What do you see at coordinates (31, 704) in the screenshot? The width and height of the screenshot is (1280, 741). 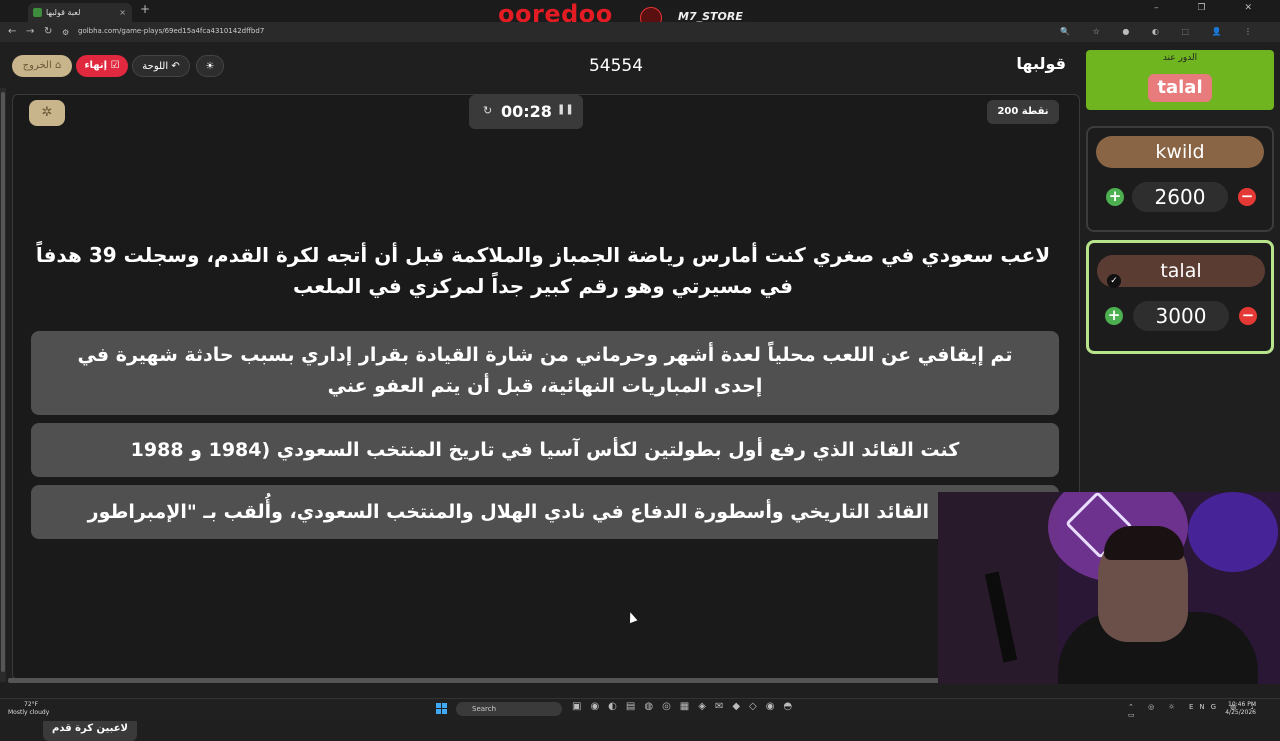 I see `temperature: 72°F` at bounding box center [31, 704].